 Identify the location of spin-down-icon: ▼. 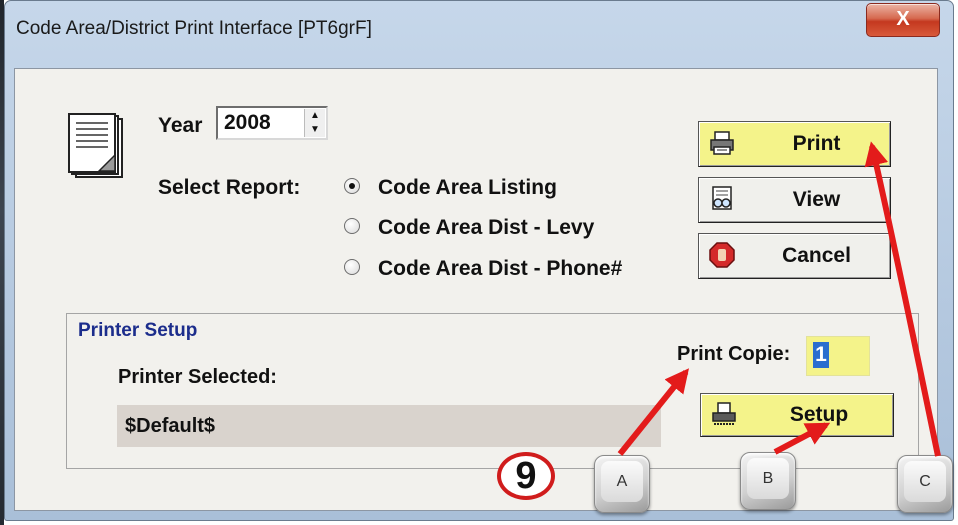
(315, 130).